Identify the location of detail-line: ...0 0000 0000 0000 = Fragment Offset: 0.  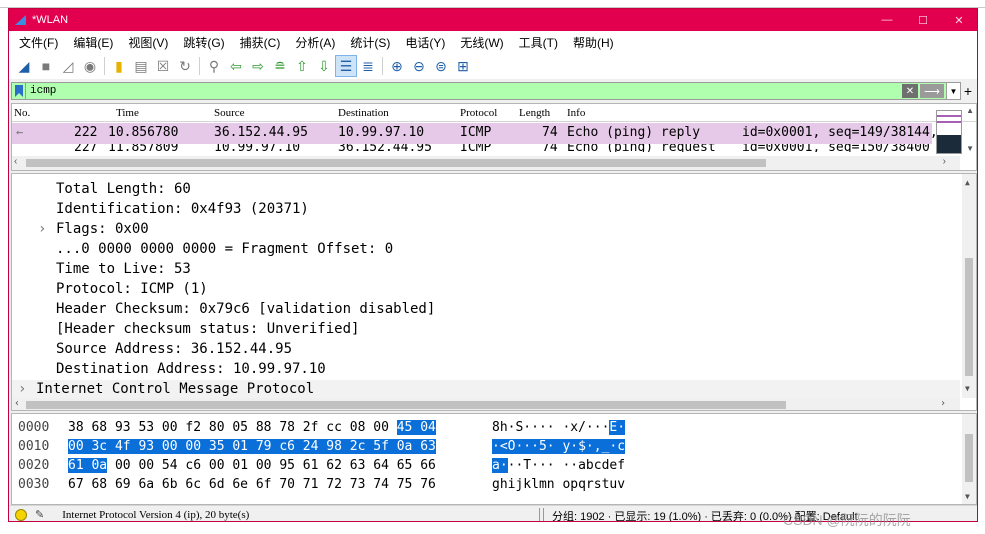
(486, 250).